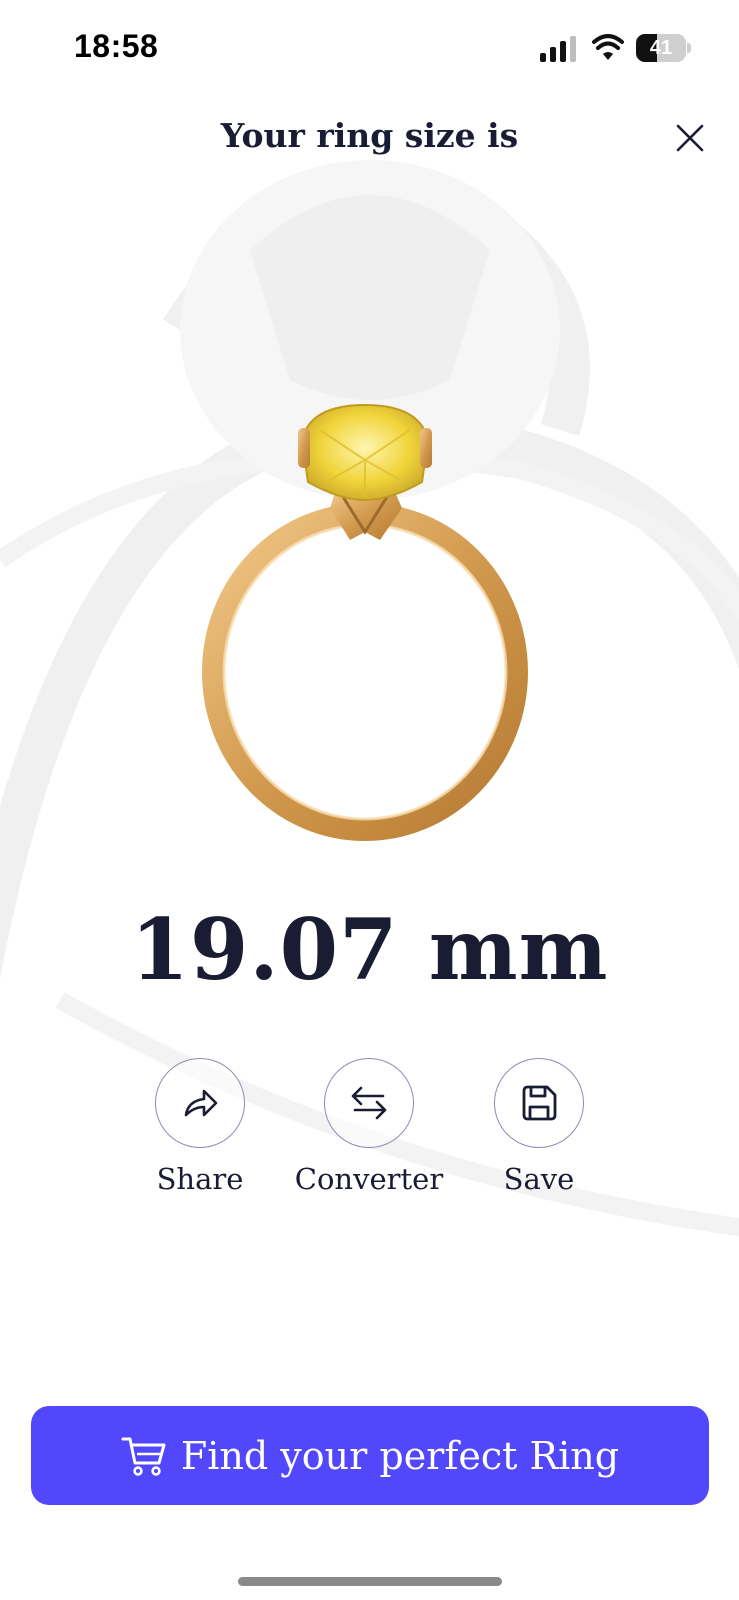 The image size is (739, 1600). What do you see at coordinates (369, 50) in the screenshot?
I see `status-bar: 18:58 41` at bounding box center [369, 50].